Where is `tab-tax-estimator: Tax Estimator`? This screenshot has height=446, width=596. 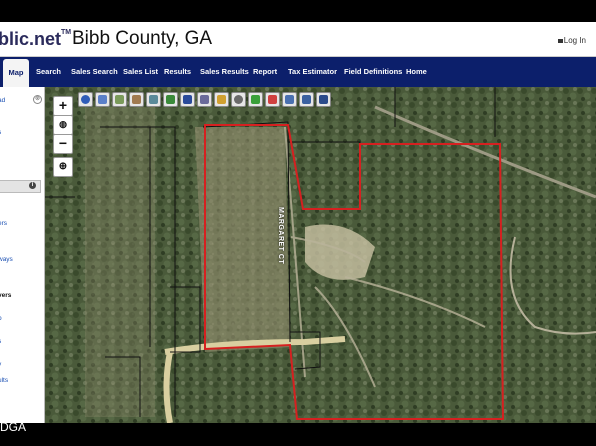
tab-tax-estimator: Tax Estimator is located at coordinates (312, 72).